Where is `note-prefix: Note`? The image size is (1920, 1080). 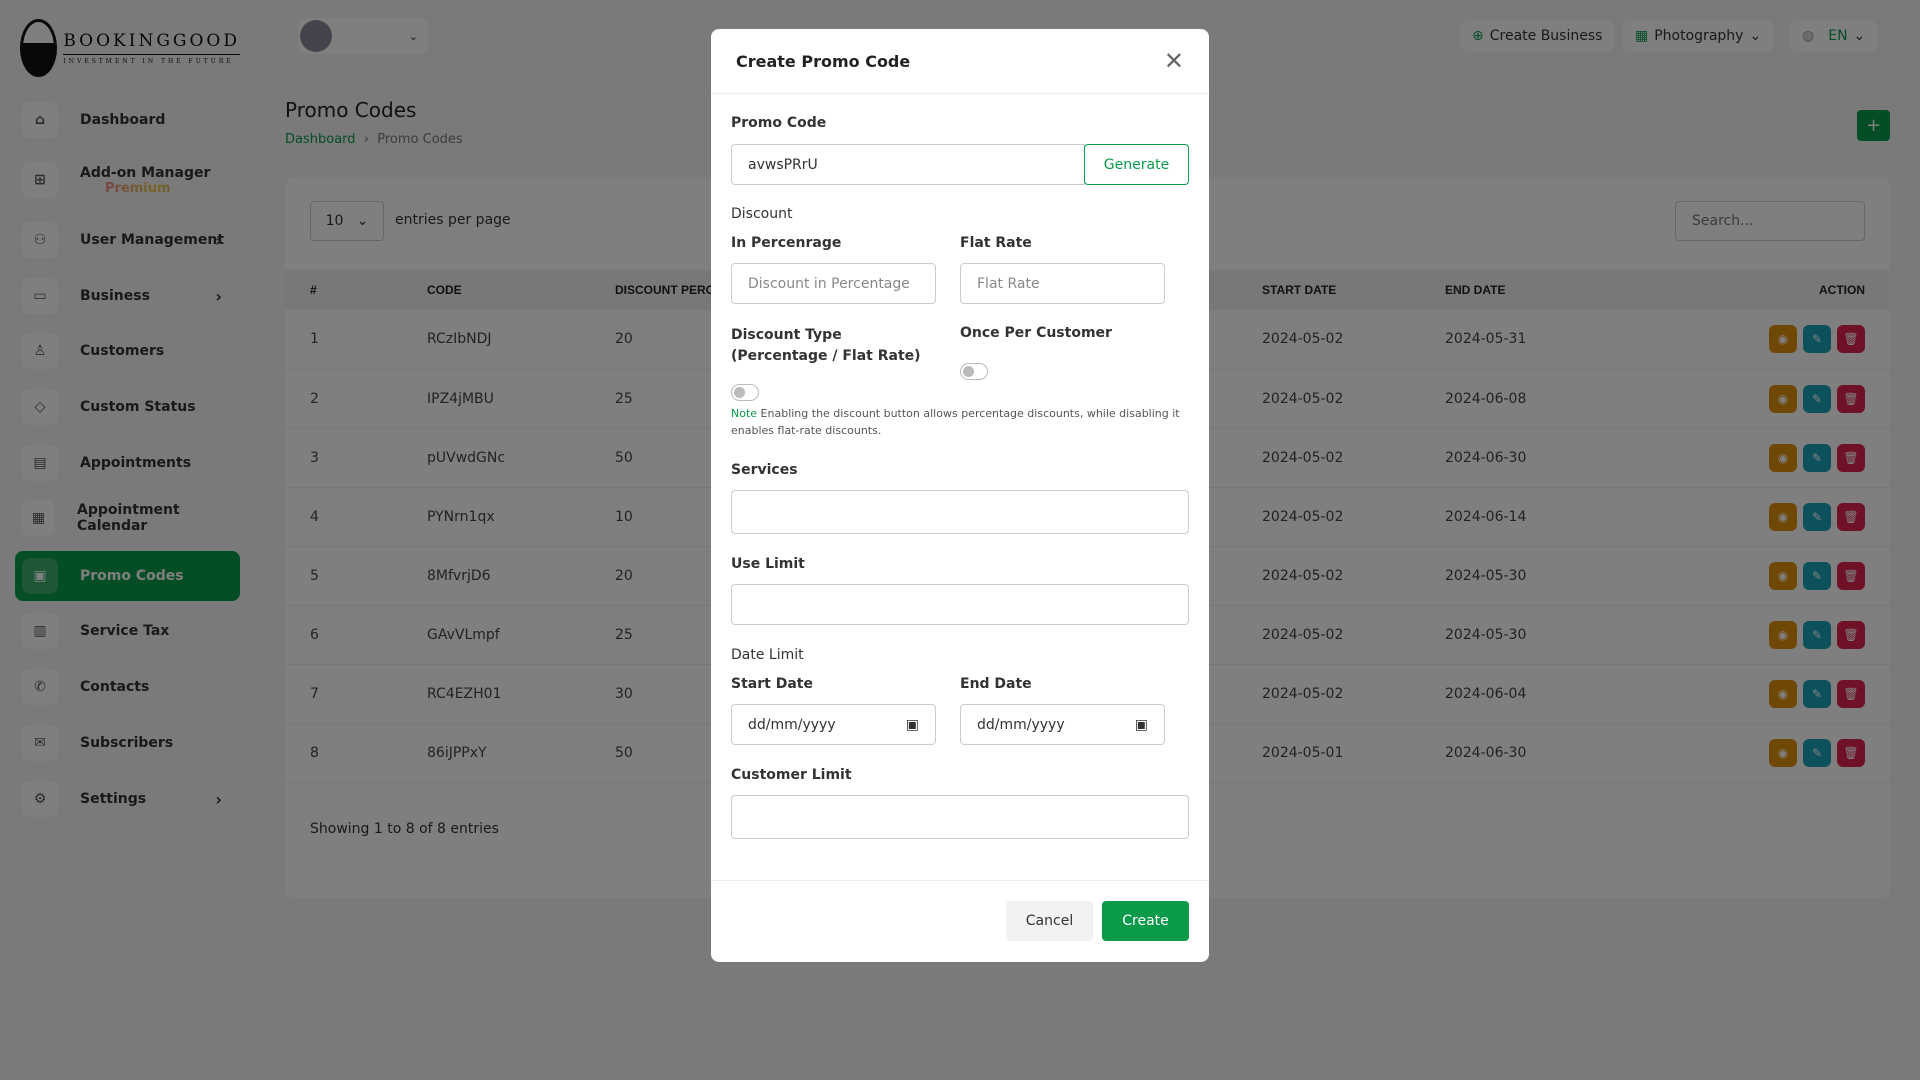 note-prefix: Note is located at coordinates (744, 413).